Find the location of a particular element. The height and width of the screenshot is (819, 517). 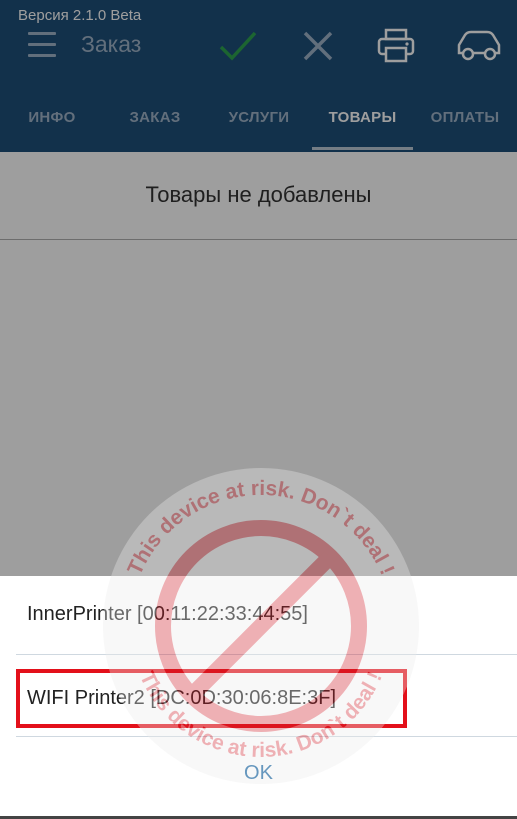

printer-option-inner: InnerPrinter [00:11:22:33:44:55] is located at coordinates (258, 614).